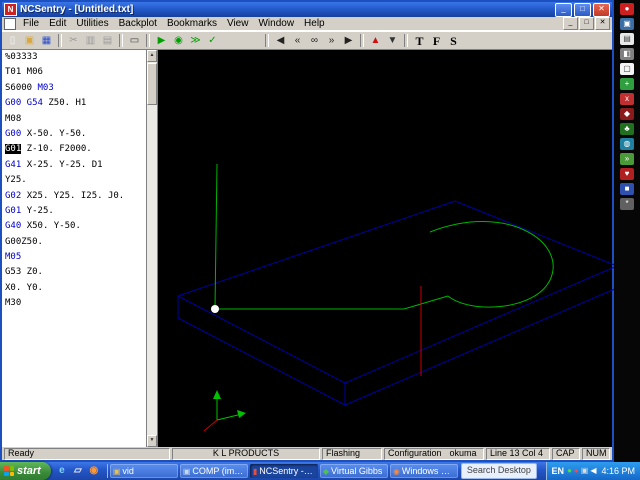 The width and height of the screenshot is (640, 480). Describe the element at coordinates (94, 471) in the screenshot. I see `media-player-quicklaunch-icon: ◉` at that location.